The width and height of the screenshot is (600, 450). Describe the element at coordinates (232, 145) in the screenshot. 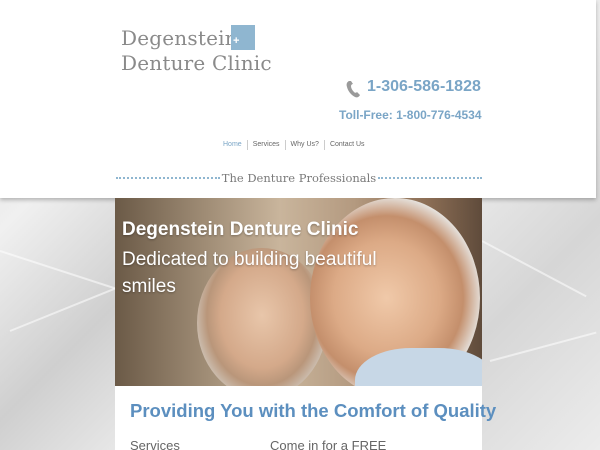

I see `nav-home: Home` at that location.